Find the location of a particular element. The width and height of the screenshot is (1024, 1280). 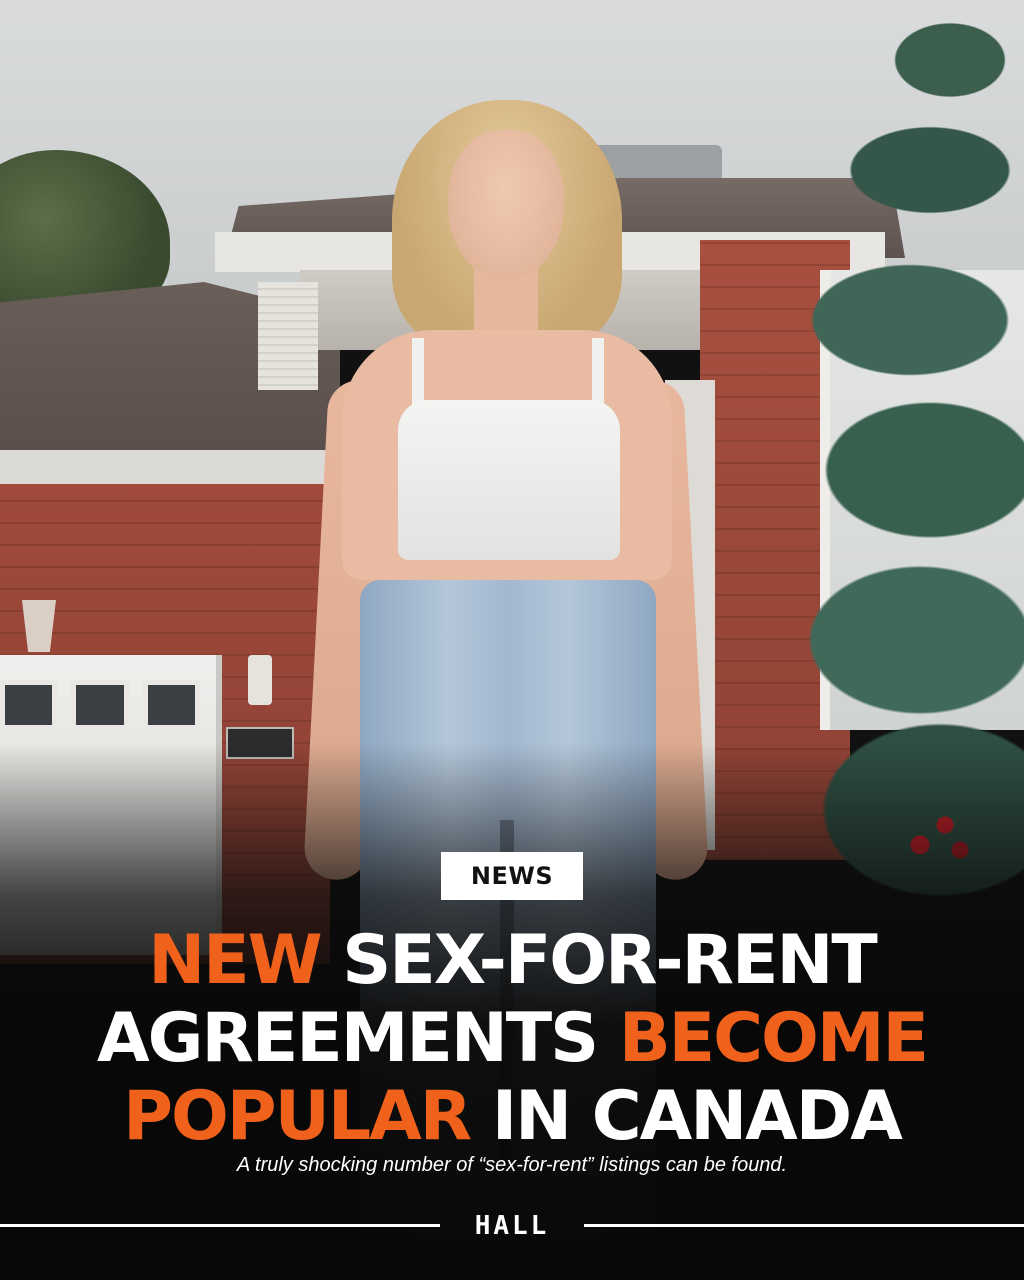

brand-logo: HALL is located at coordinates (512, 1226).